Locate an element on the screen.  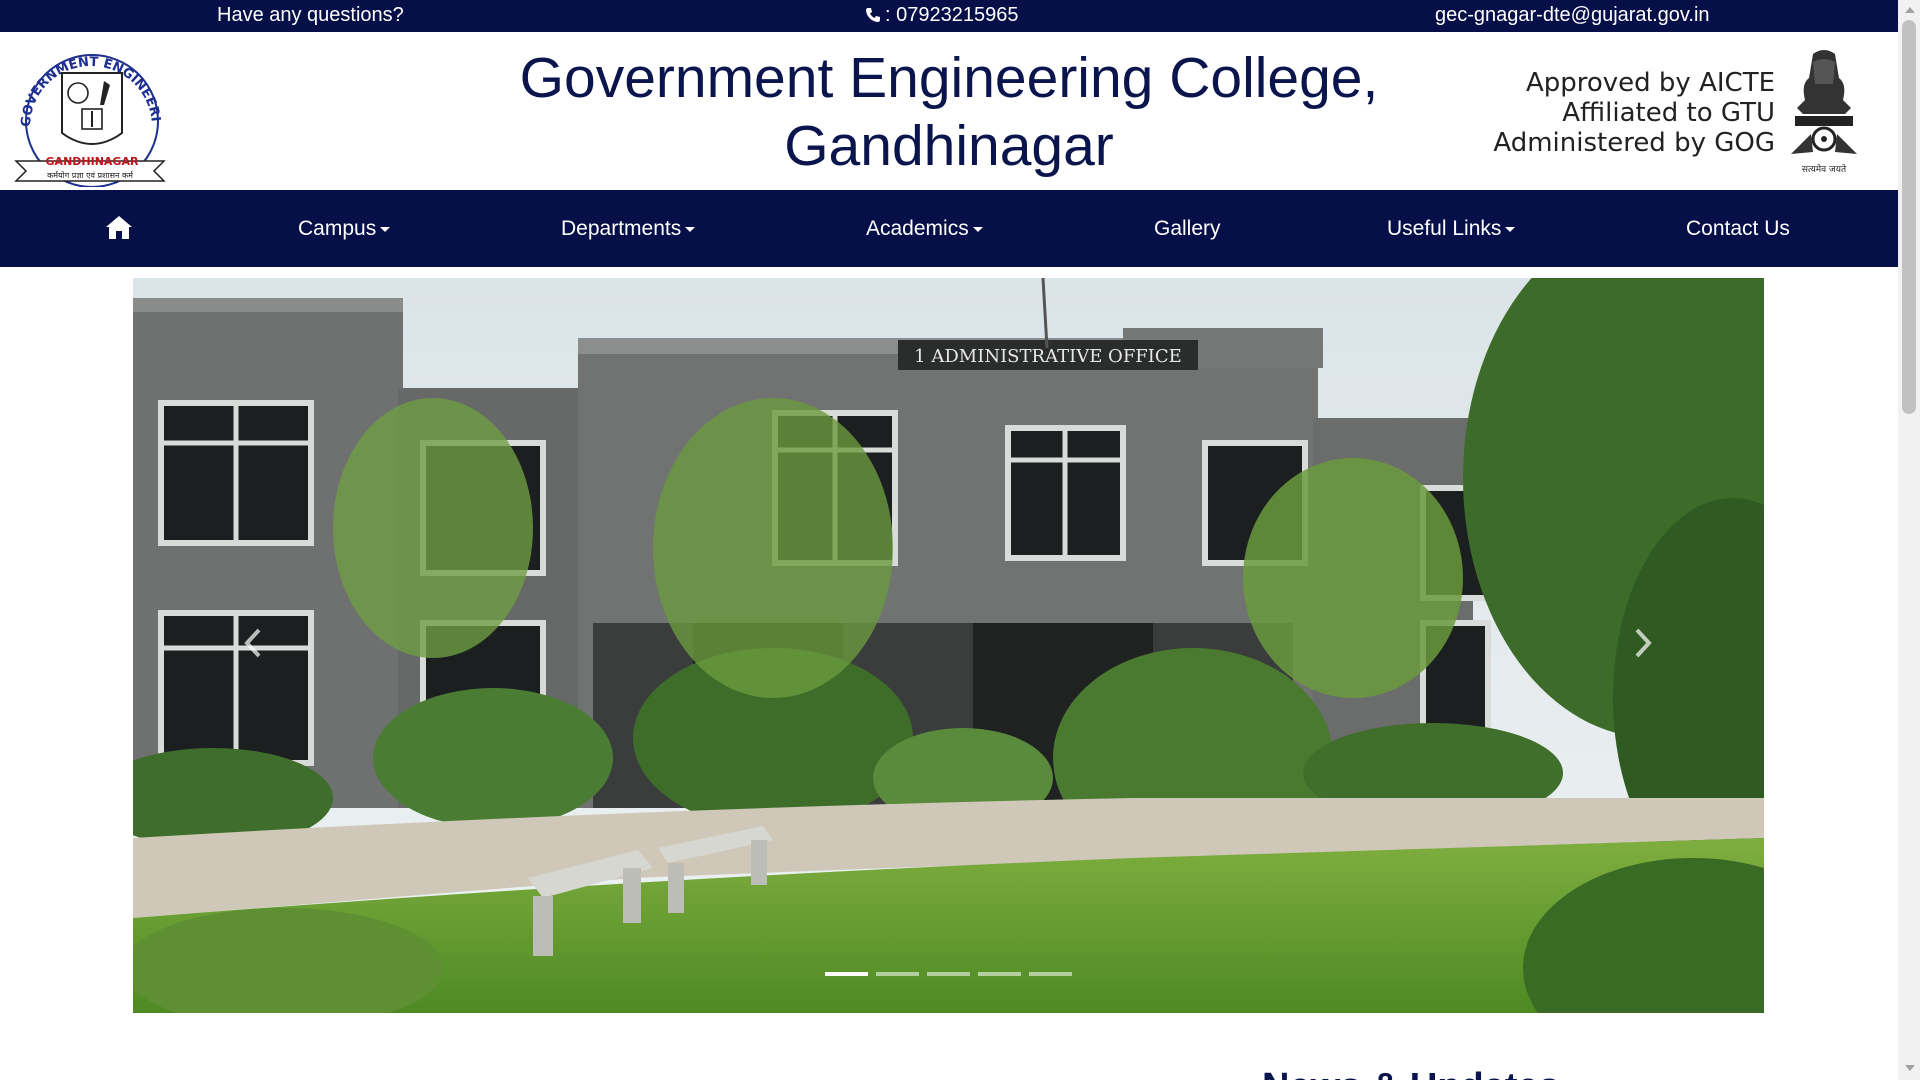
college-title-line1: Government Engineering College, is located at coordinates (949, 78).